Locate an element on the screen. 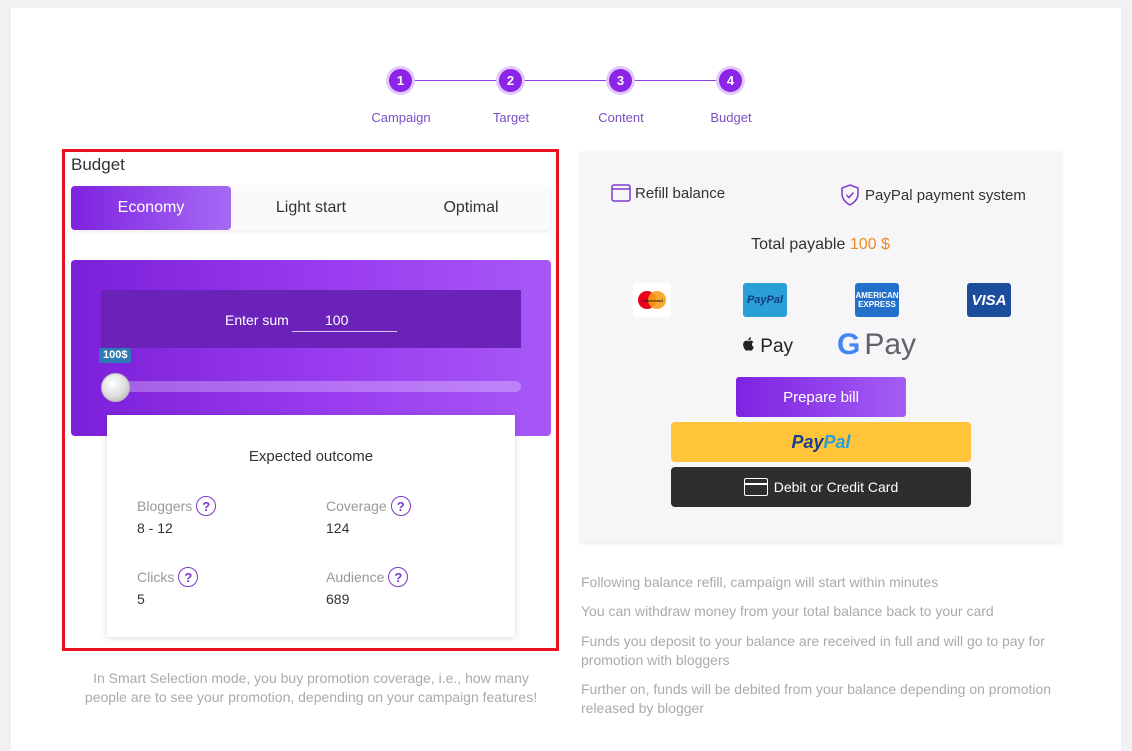 The height and width of the screenshot is (751, 1132). tab-optimal: Optimal is located at coordinates (471, 208).